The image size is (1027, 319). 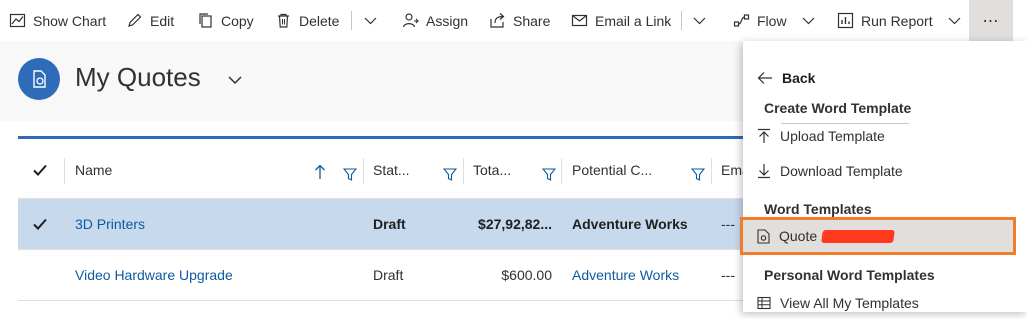 I want to click on assign-button: Assign, so click(x=435, y=20).